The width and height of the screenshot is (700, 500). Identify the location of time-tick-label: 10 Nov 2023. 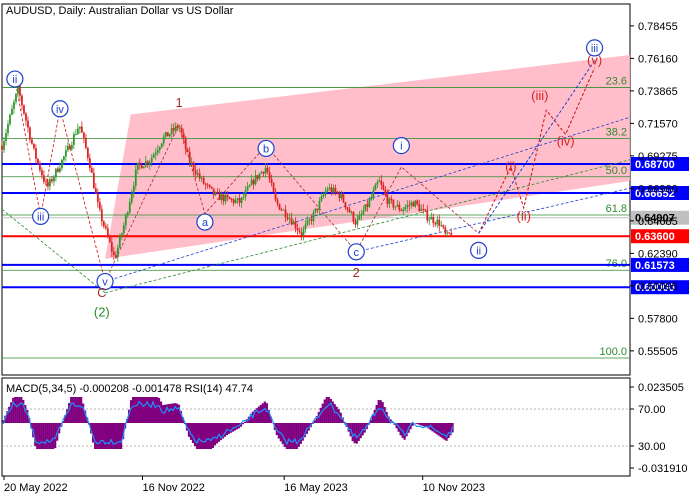
(454, 488).